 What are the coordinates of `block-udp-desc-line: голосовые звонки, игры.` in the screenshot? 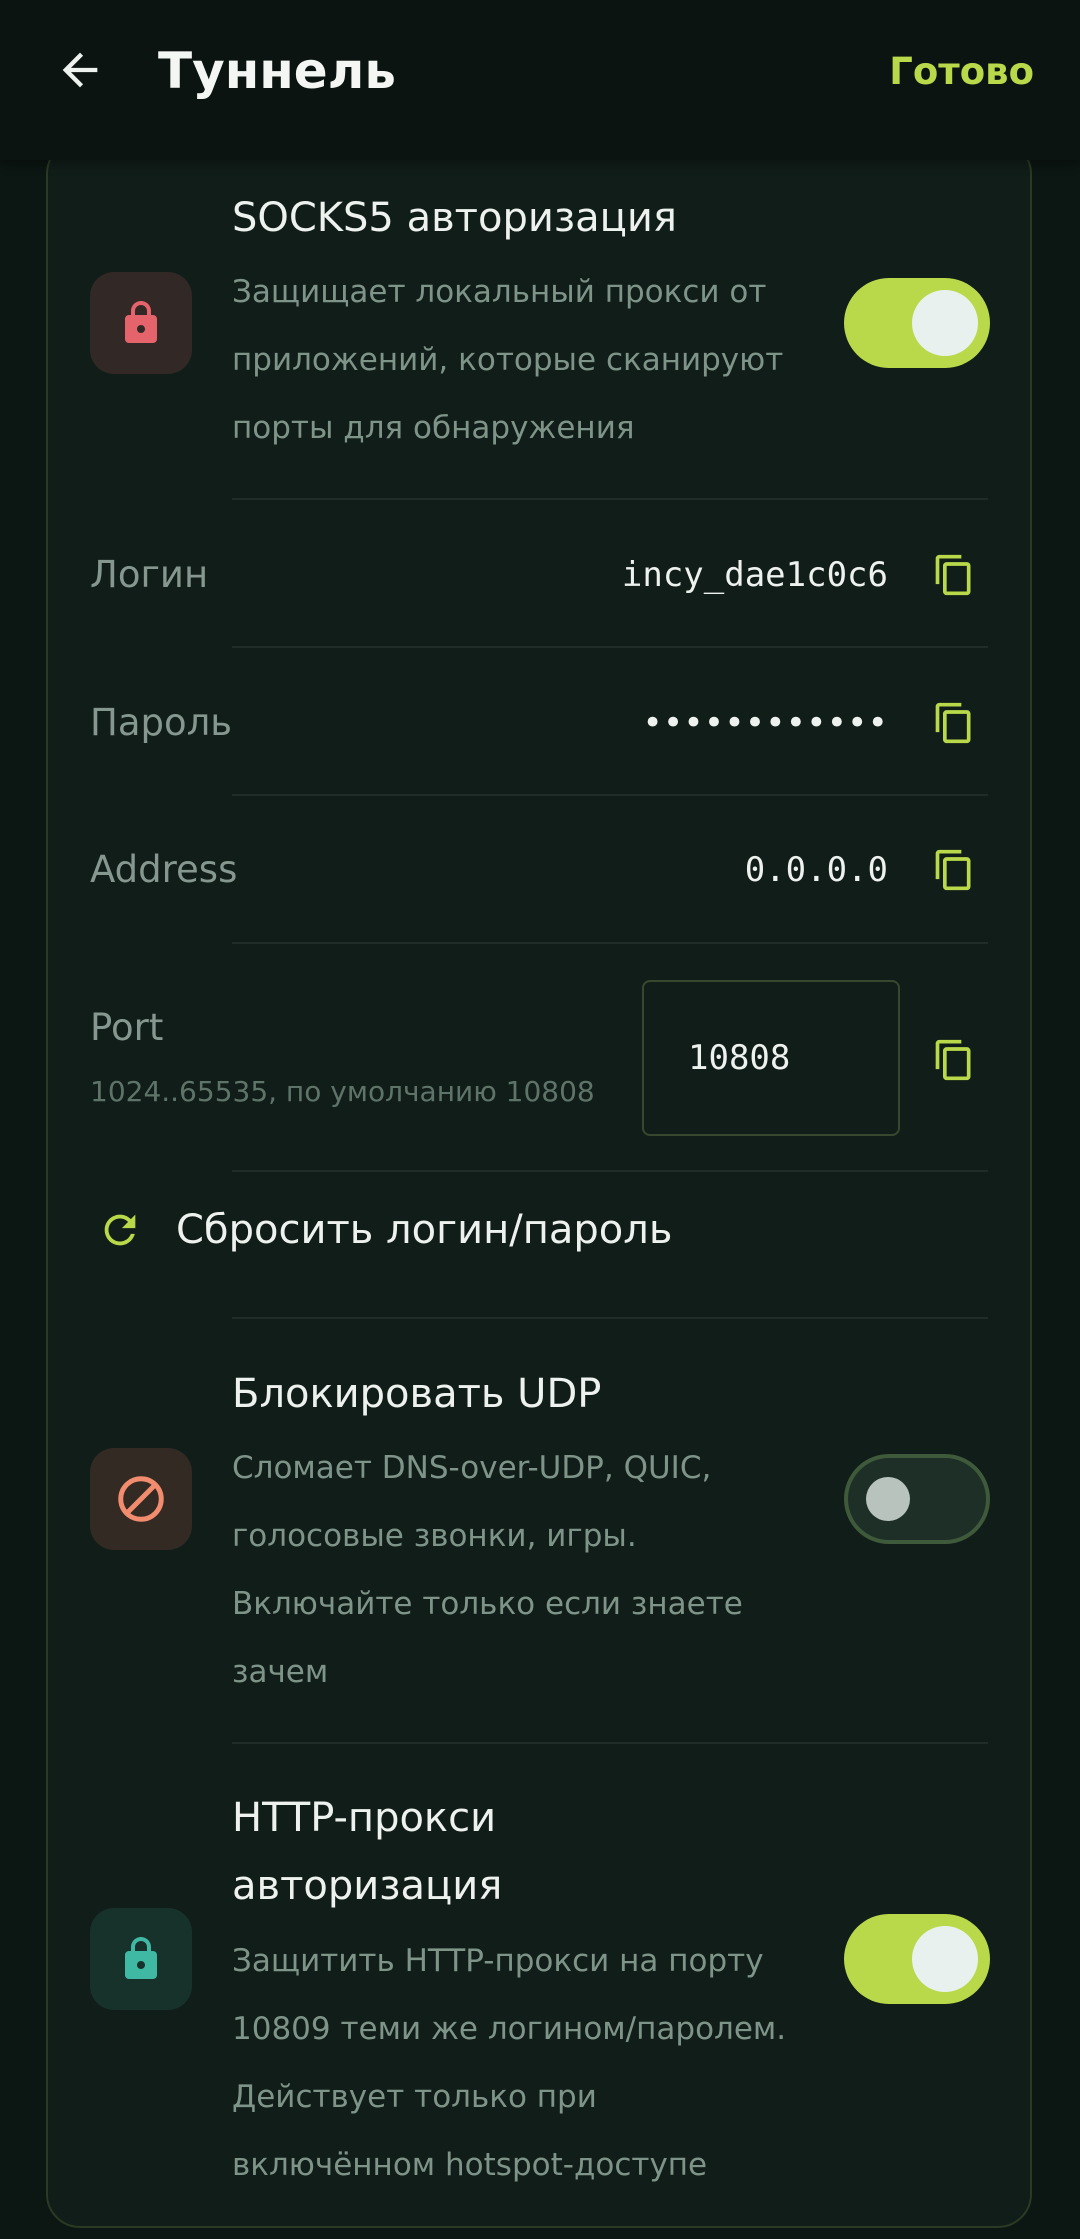 It's located at (434, 1536).